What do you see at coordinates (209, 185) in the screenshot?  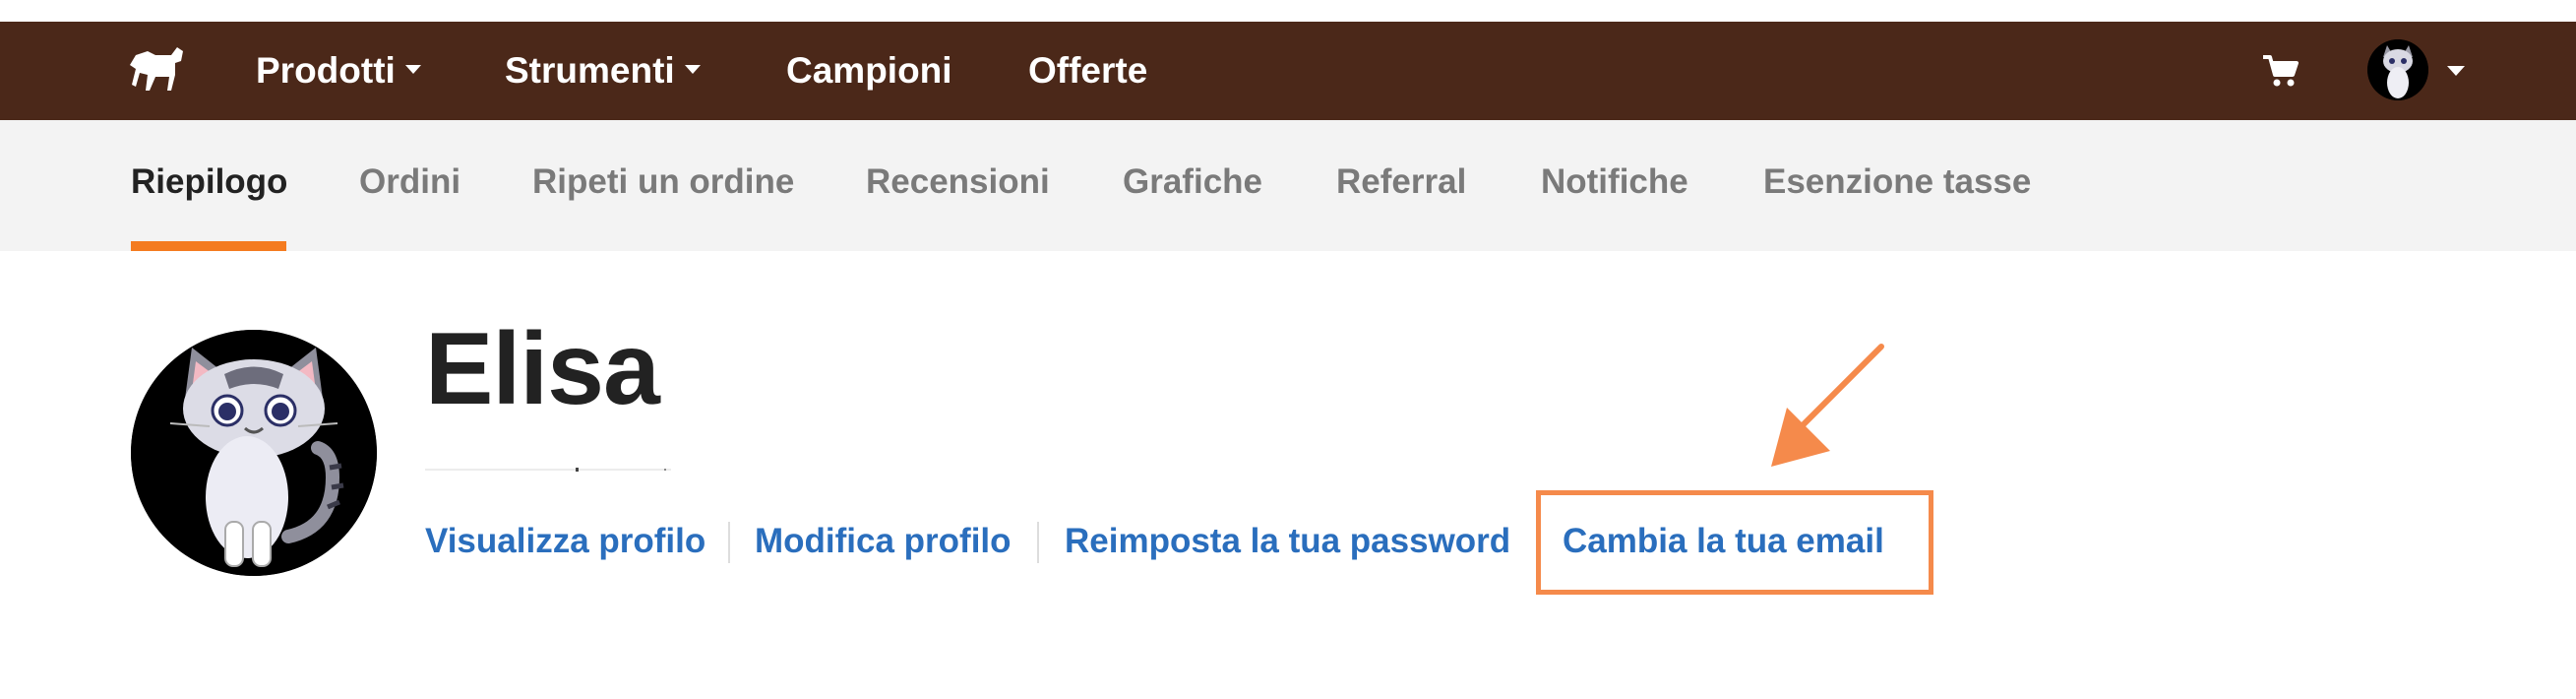 I see `tab-riepilogo: Riepilogo` at bounding box center [209, 185].